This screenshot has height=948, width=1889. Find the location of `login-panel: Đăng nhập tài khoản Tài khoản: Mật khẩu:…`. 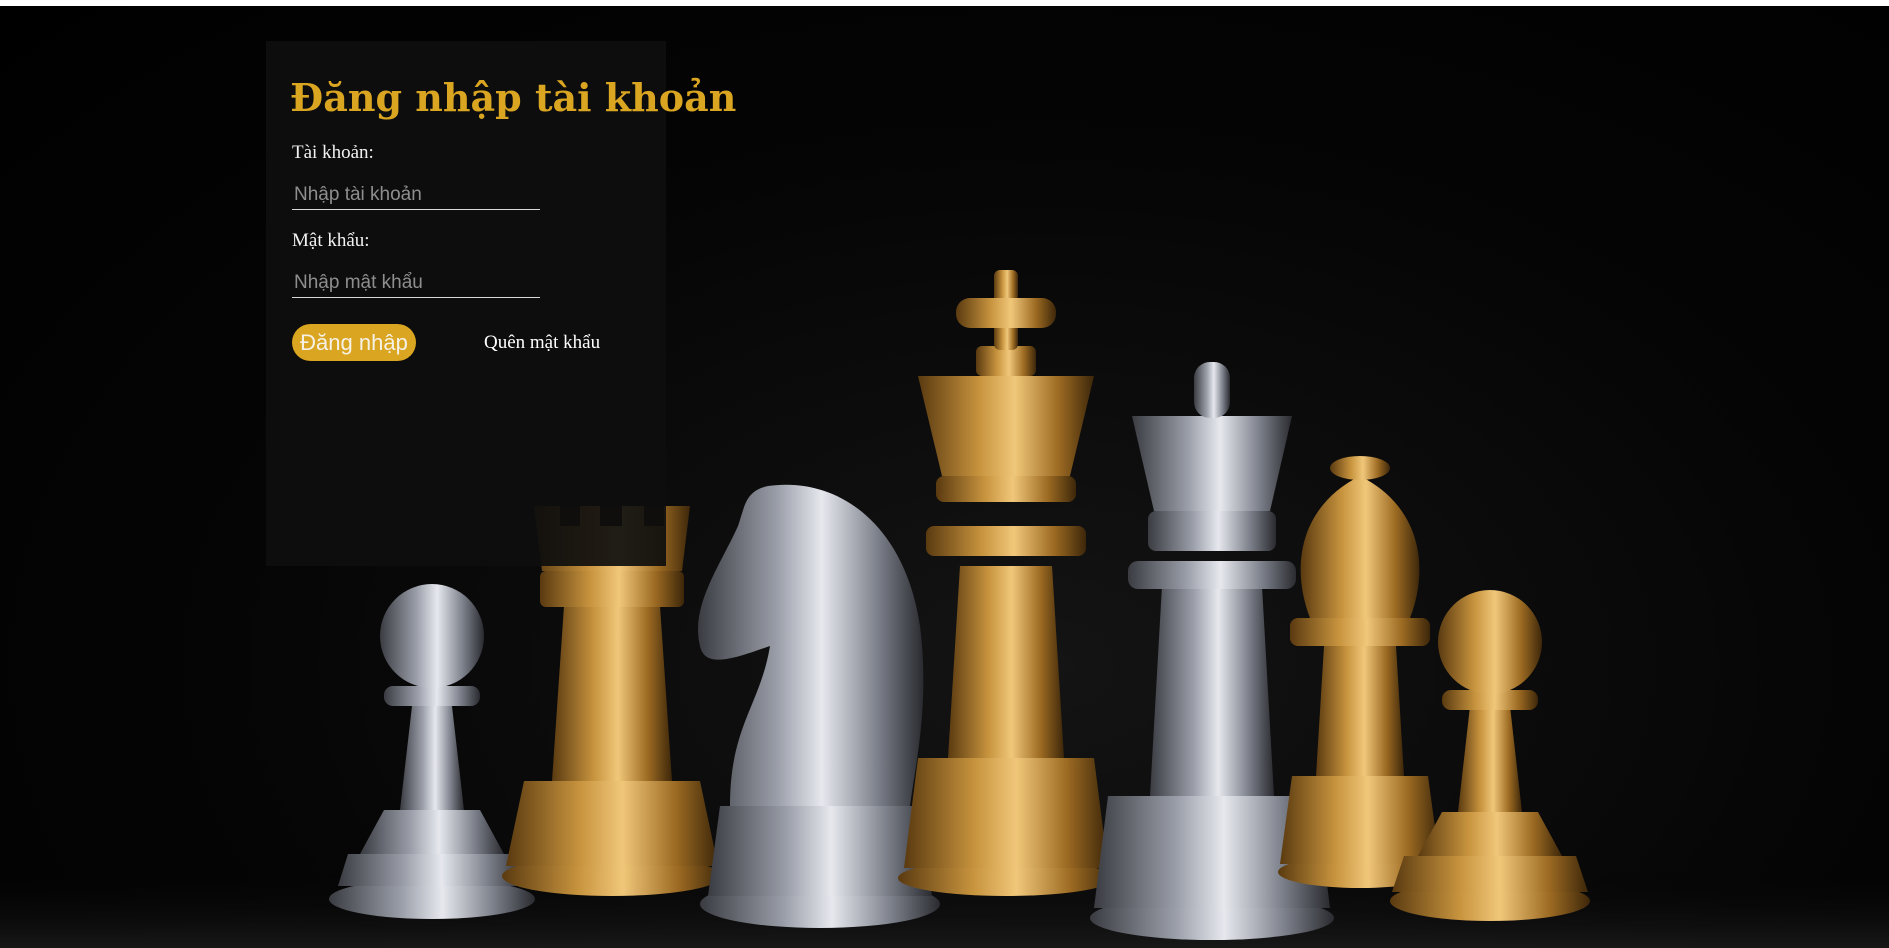

login-panel: Đăng nhập tài khoản Tài khoản: Mật khẩu:… is located at coordinates (501, 303).